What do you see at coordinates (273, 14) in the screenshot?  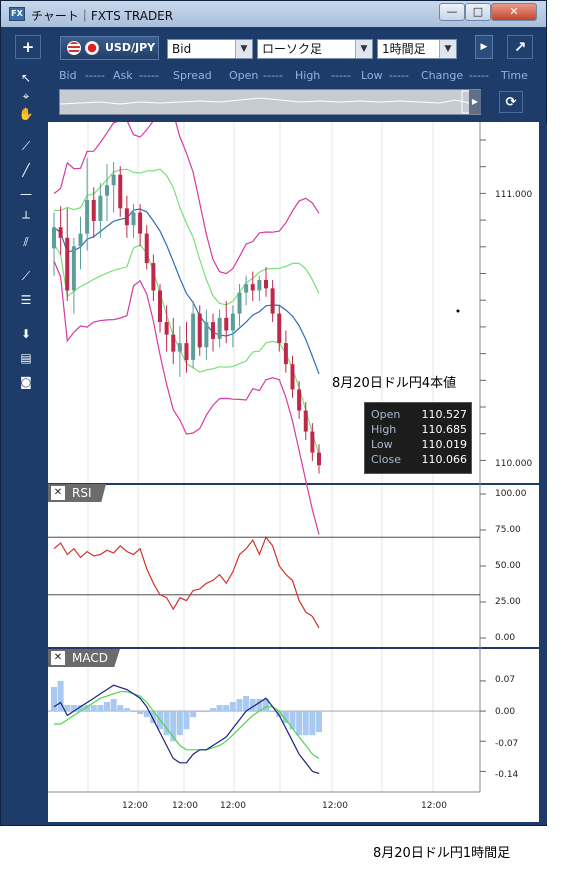 I see `title-bar: FX チャート｜FXTS TRADER — □ ✕` at bounding box center [273, 14].